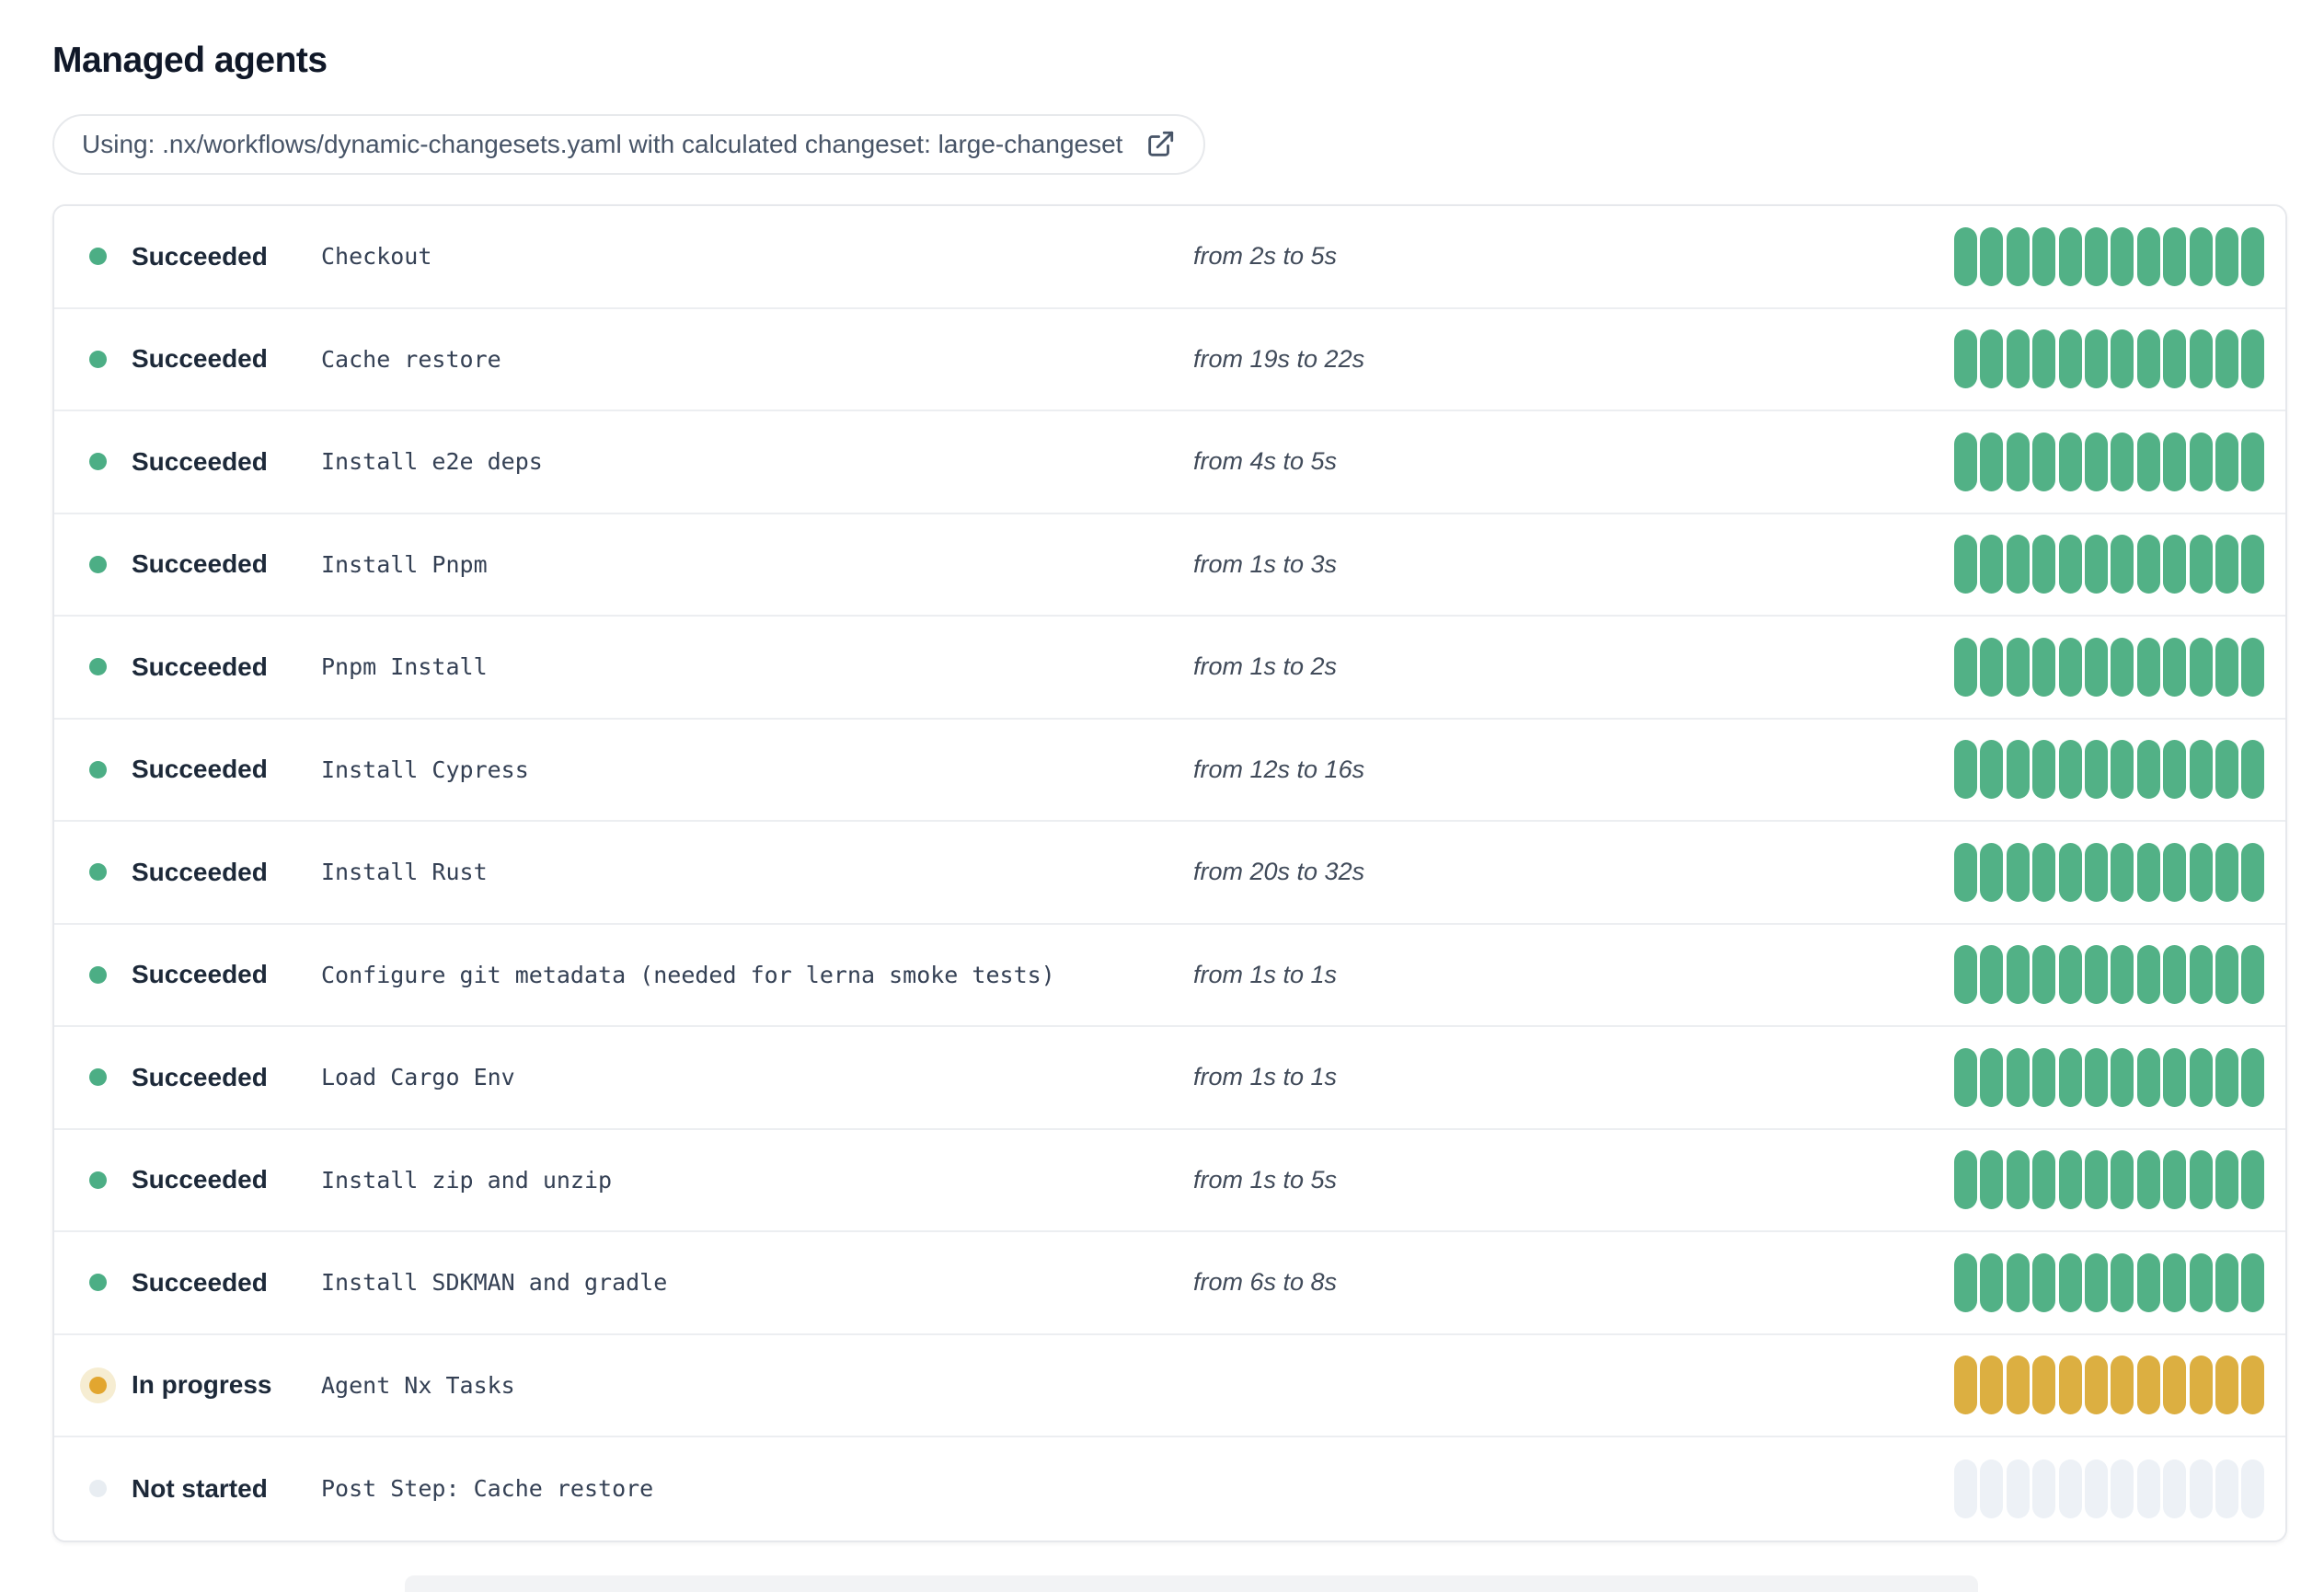  What do you see at coordinates (1169, 565) in the screenshot?
I see `step-row: Succeeded Install Pnpm from 1s to 3s` at bounding box center [1169, 565].